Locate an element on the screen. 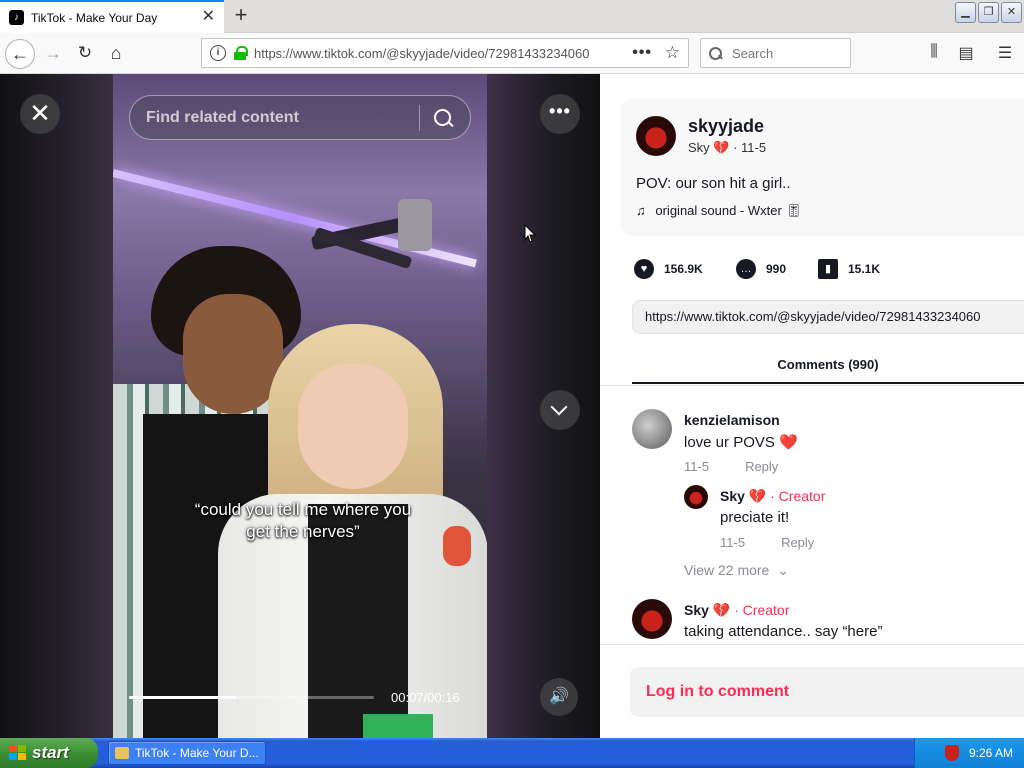 The image size is (1024, 768). view-more-replies-button: View 22 more ⌄ is located at coordinates (736, 570).